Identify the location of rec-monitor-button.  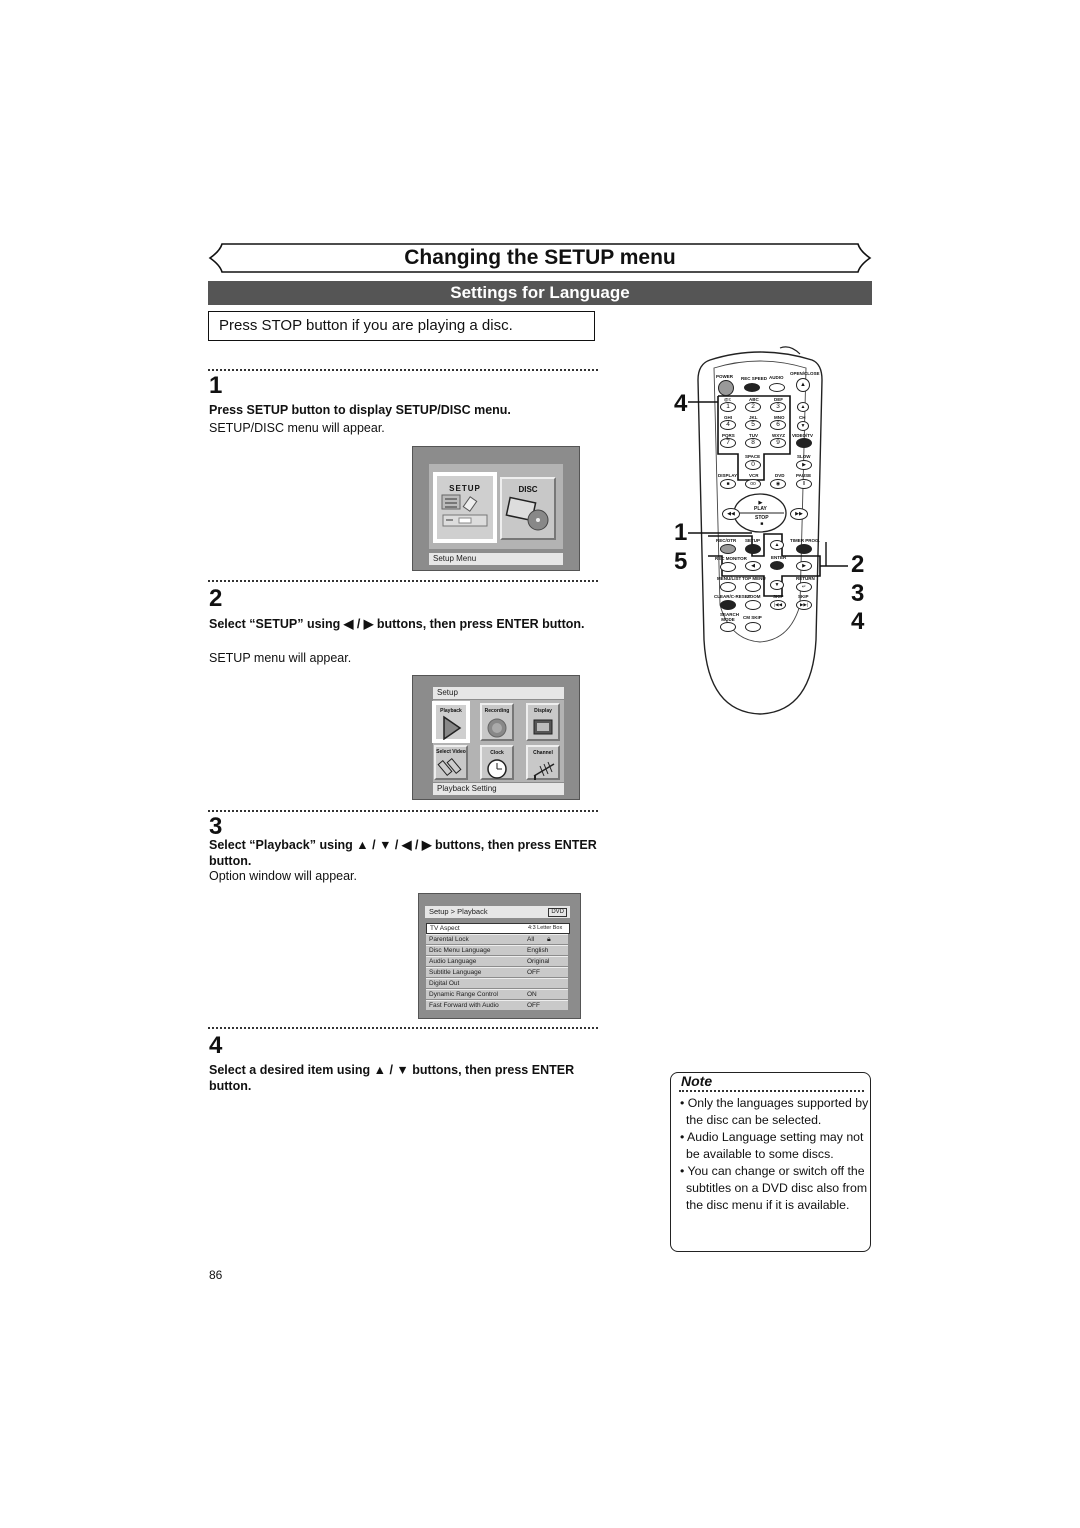
(728, 567).